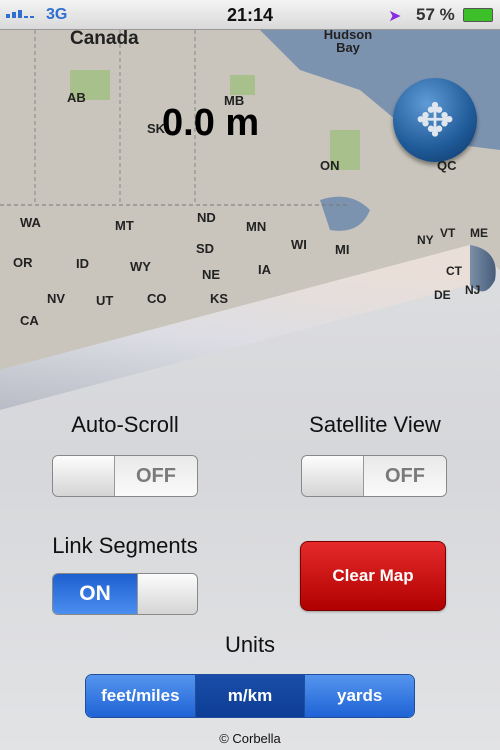 Image resolution: width=500 pixels, height=750 pixels. I want to click on map-label: NY, so click(425, 240).